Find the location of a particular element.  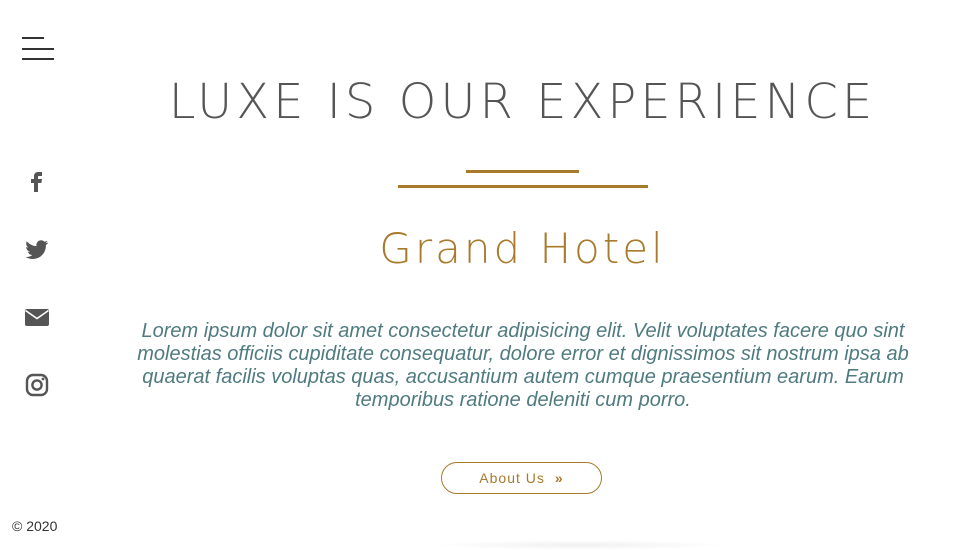

page-title: LUXE IS OUR EXPERIENCE is located at coordinates (522, 102).